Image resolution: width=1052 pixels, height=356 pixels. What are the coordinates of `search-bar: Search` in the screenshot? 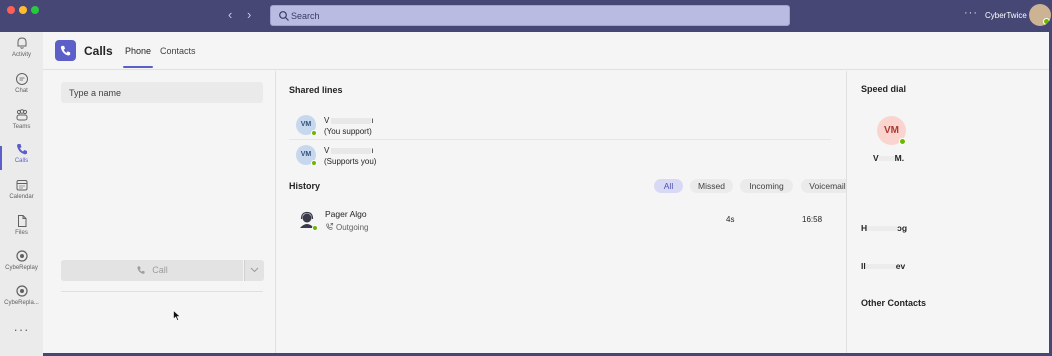 It's located at (530, 15).